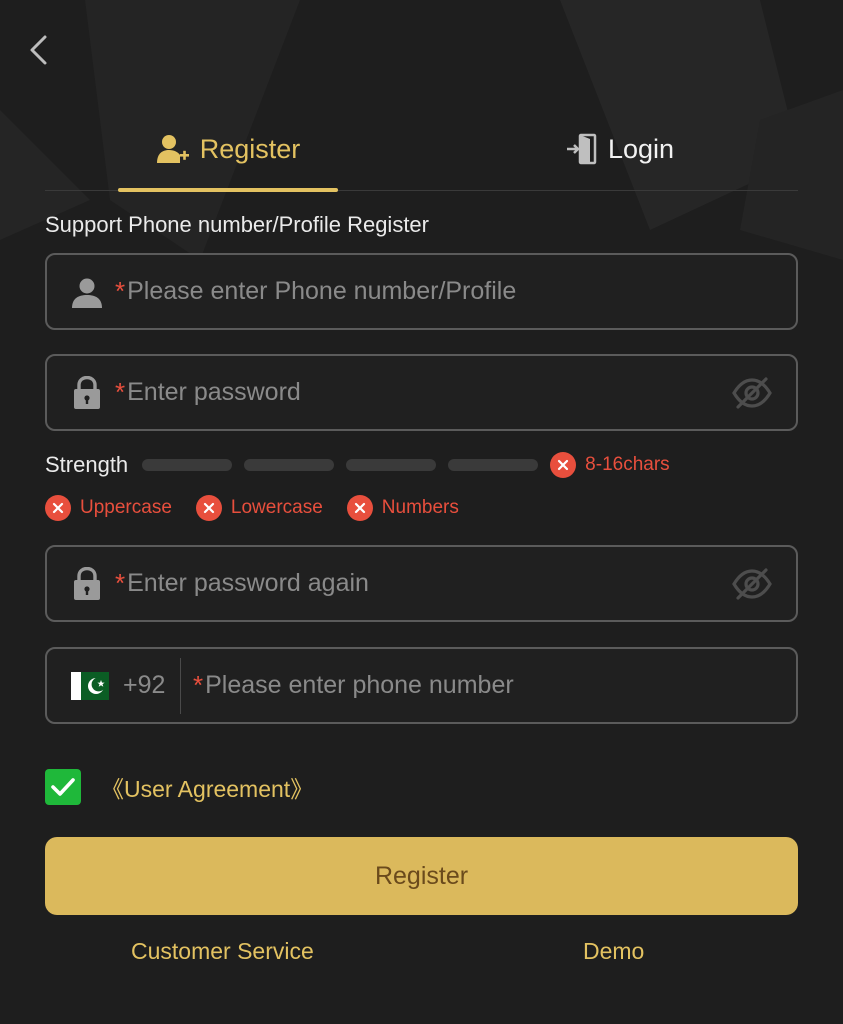 This screenshot has height=1024, width=843. What do you see at coordinates (421, 876) in the screenshot?
I see `register-button: Register` at bounding box center [421, 876].